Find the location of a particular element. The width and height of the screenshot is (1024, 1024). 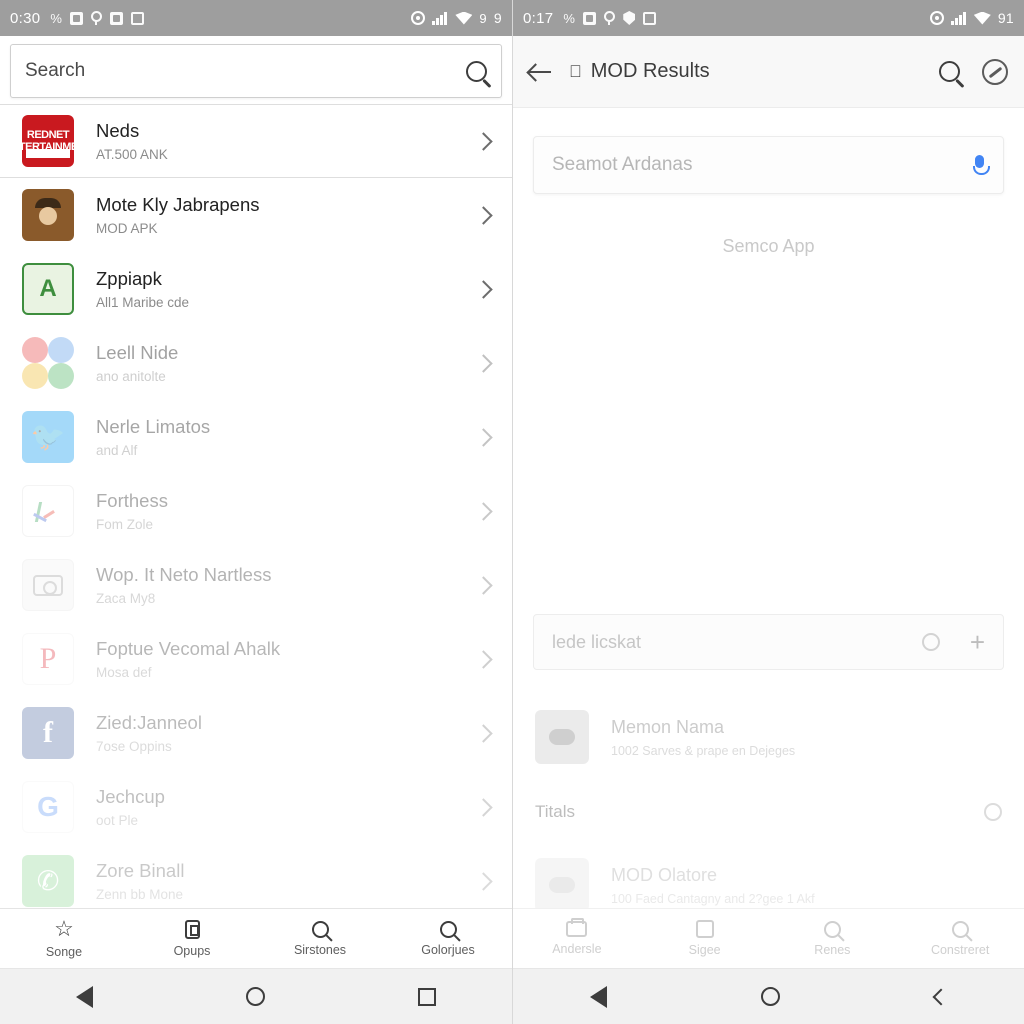

list-item: Forthess Fom Zole is located at coordinates (256, 511).